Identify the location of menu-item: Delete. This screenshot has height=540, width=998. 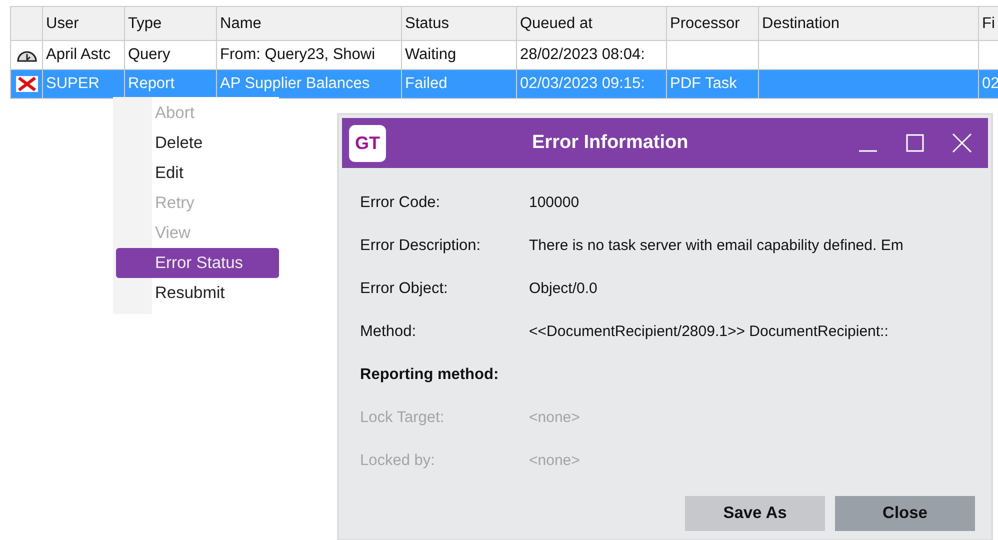
(197, 143).